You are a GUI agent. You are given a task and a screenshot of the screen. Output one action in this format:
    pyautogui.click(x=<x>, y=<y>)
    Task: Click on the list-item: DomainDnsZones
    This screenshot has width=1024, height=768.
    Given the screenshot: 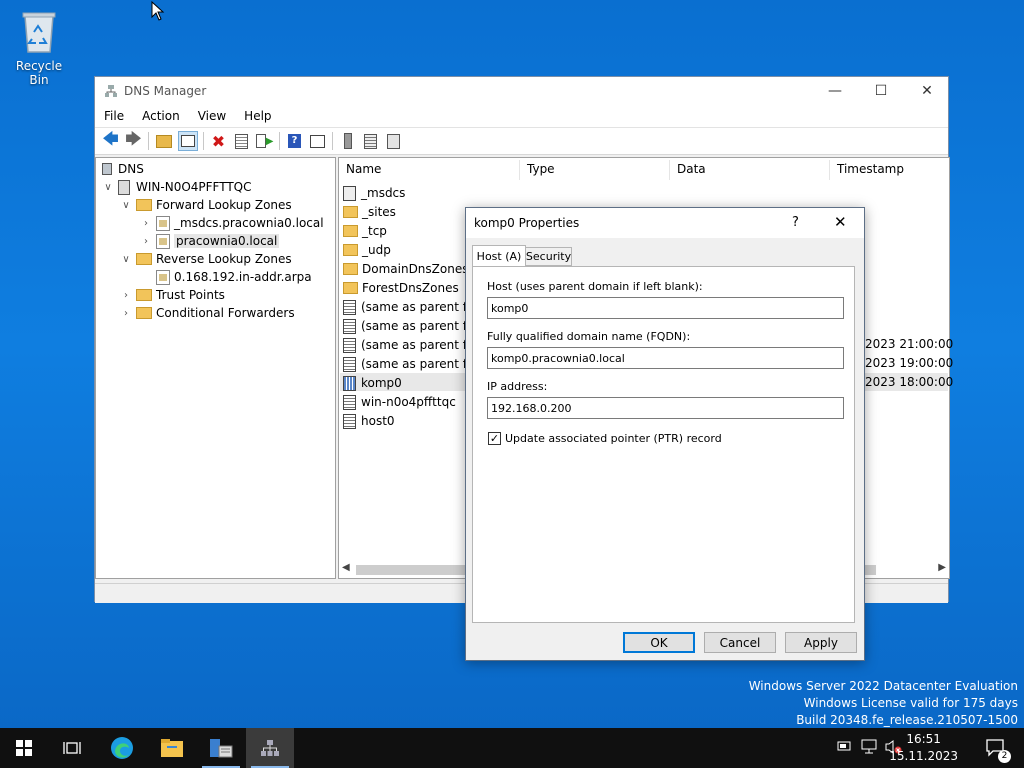 What is the action you would take?
    pyautogui.click(x=405, y=269)
    